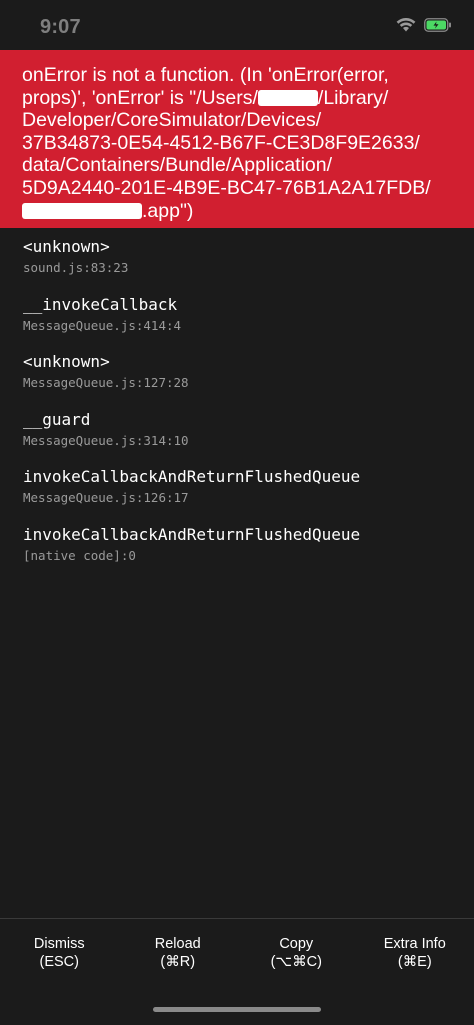 This screenshot has height=1025, width=474. Describe the element at coordinates (243, 380) in the screenshot. I see `stack-frame: <unknown> MessageQueue.js:127:28` at that location.